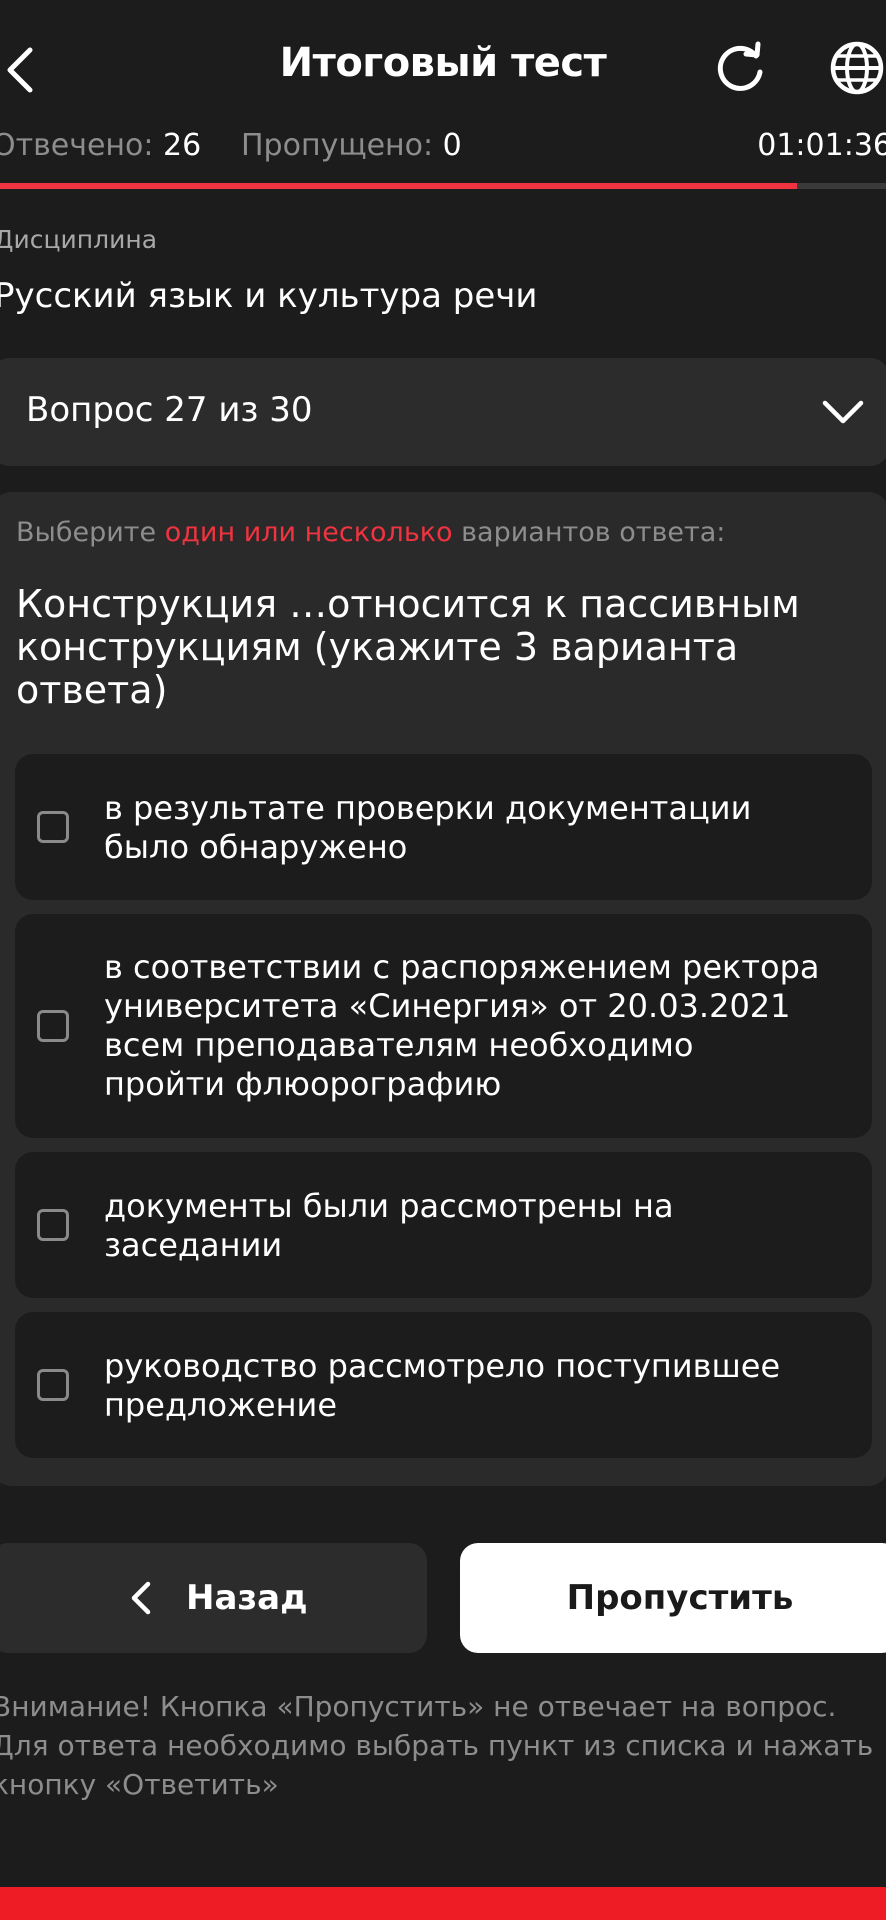 Image resolution: width=886 pixels, height=1920 pixels. I want to click on chevron-down-icon, so click(843, 413).